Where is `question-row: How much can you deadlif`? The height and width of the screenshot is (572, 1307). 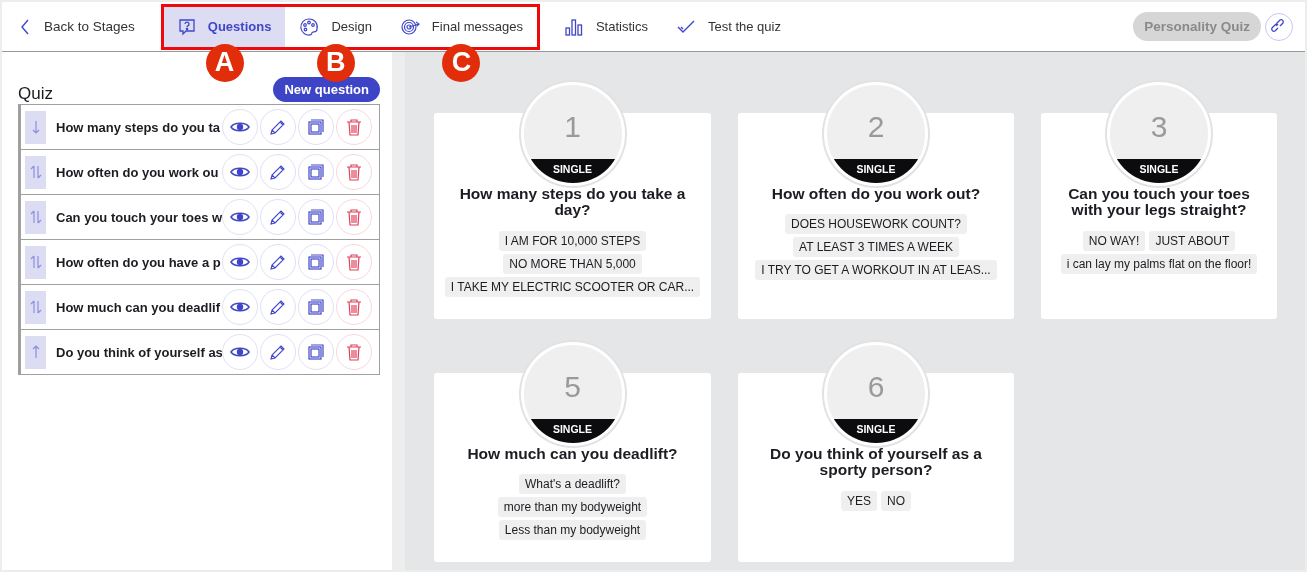 question-row: How much can you deadlif is located at coordinates (200, 307).